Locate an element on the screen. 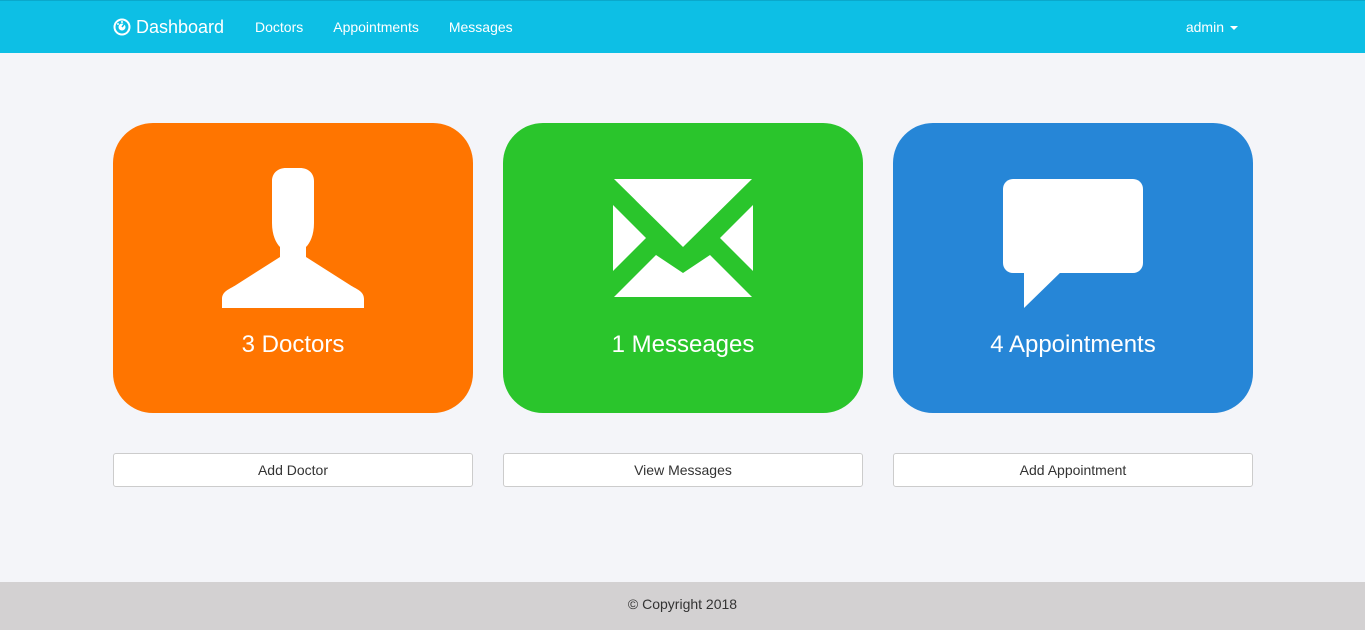 This screenshot has height=630, width=1365. user-dropdown: admin is located at coordinates (1212, 27).